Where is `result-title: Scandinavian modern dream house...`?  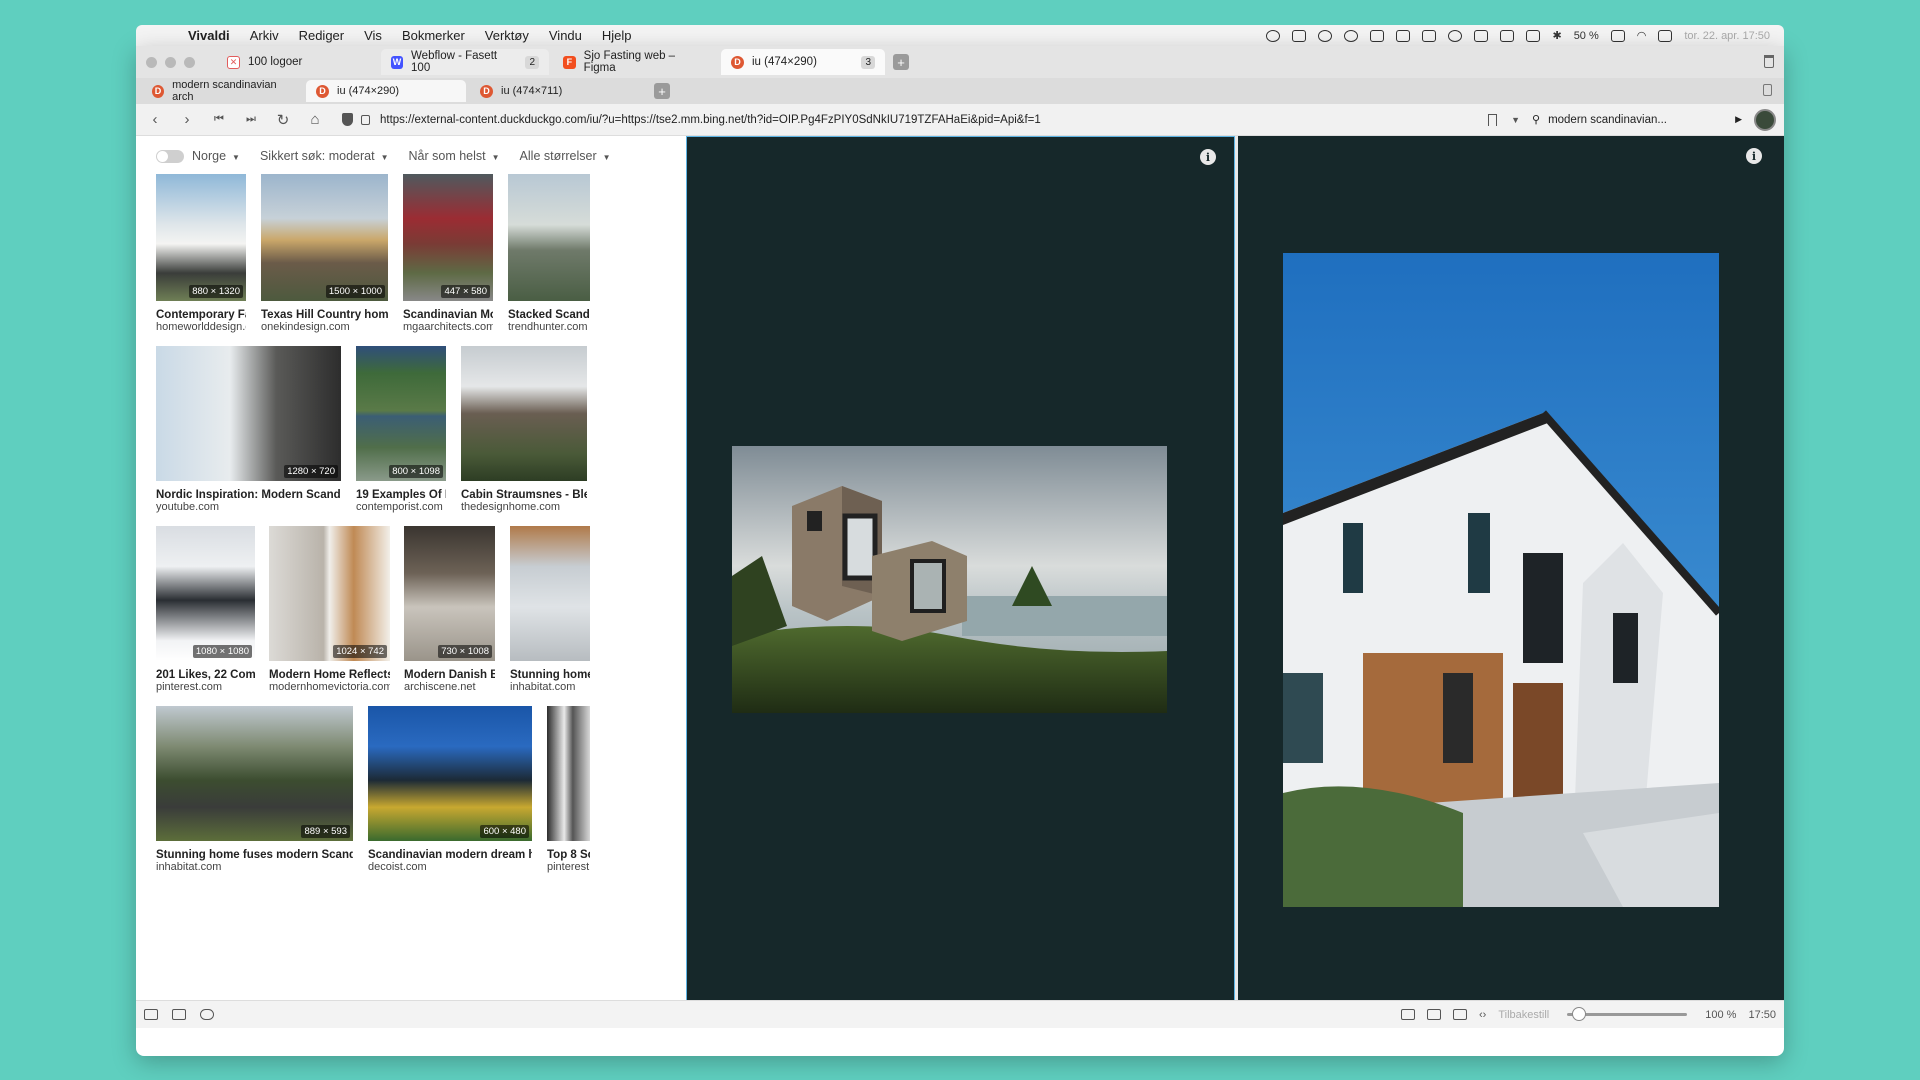 result-title: Scandinavian modern dream house... is located at coordinates (450, 855).